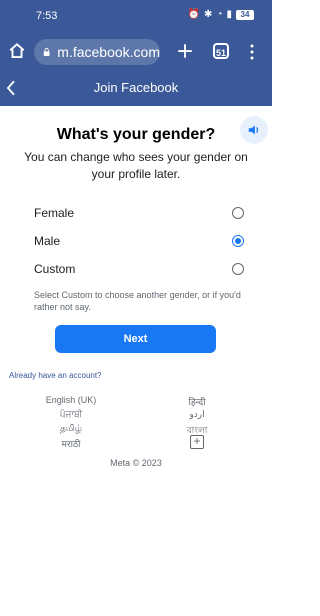 The image size is (320, 616). What do you see at coordinates (108, 52) in the screenshot?
I see `url-text: m.facebook.com` at bounding box center [108, 52].